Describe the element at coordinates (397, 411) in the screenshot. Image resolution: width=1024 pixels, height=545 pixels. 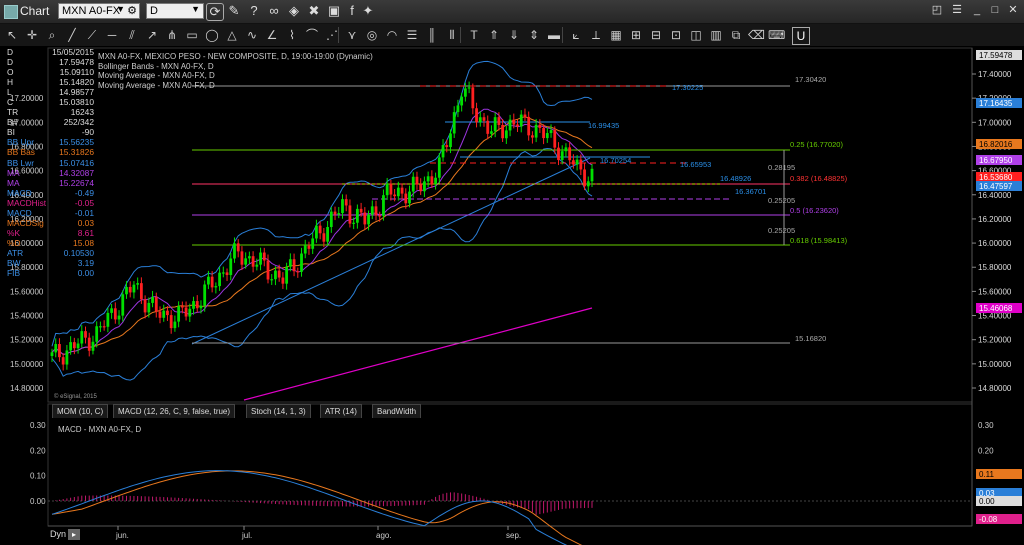
I see `tab-bandwidth: BandWidth` at that location.